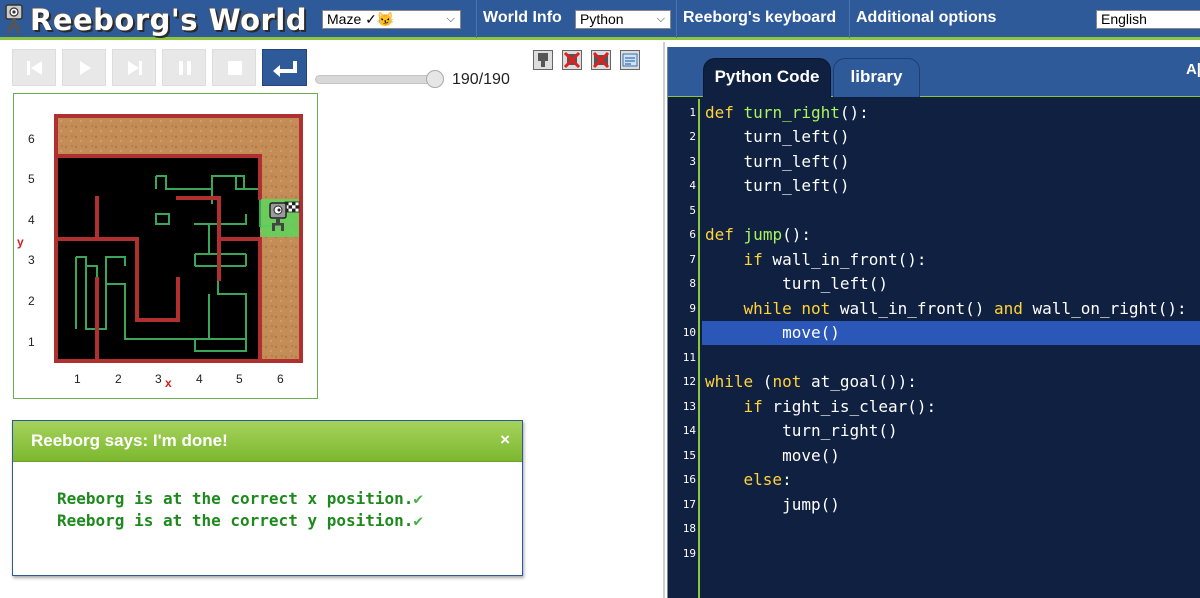 Image resolution: width=1200 pixels, height=598 pixels. What do you see at coordinates (790, 430) in the screenshot?
I see `code-line: 14 turn_right()` at bounding box center [790, 430].